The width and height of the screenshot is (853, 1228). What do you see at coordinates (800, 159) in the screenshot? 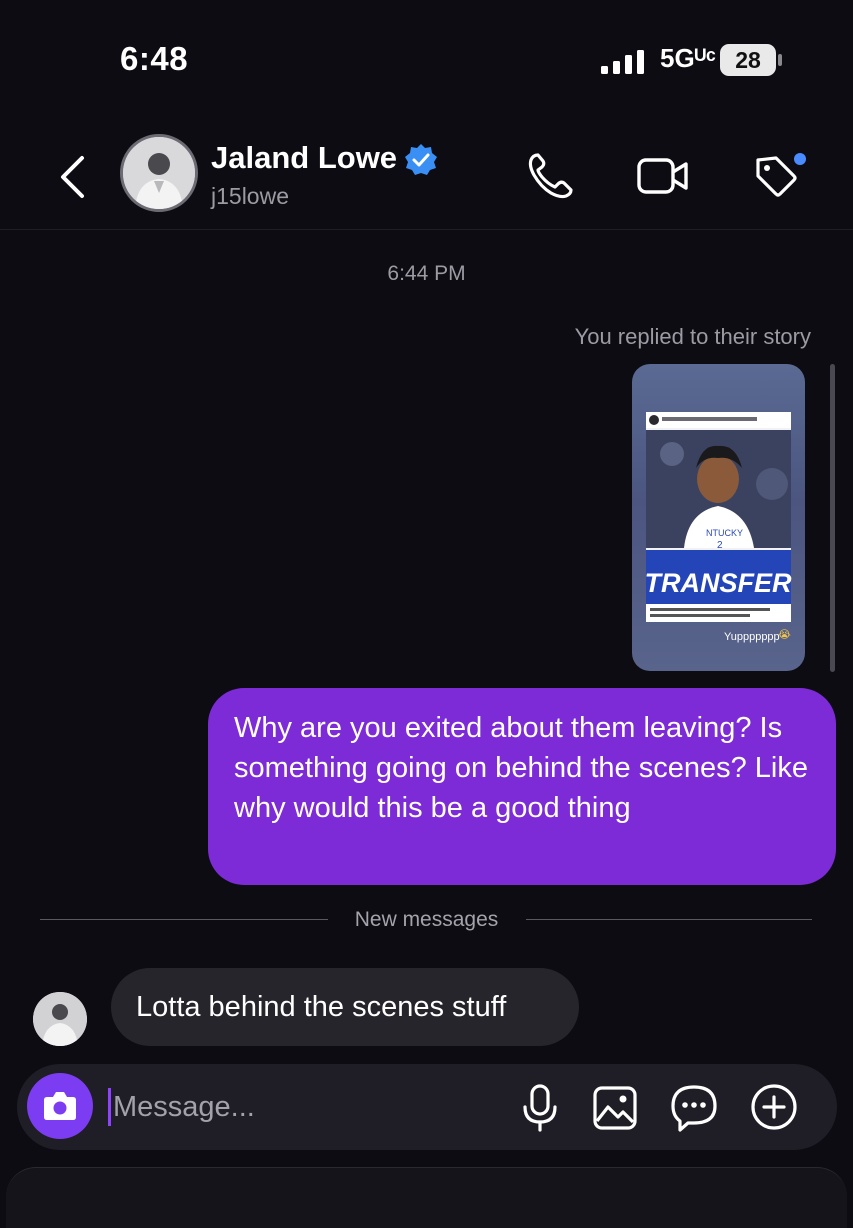
I see `notification-dot` at bounding box center [800, 159].